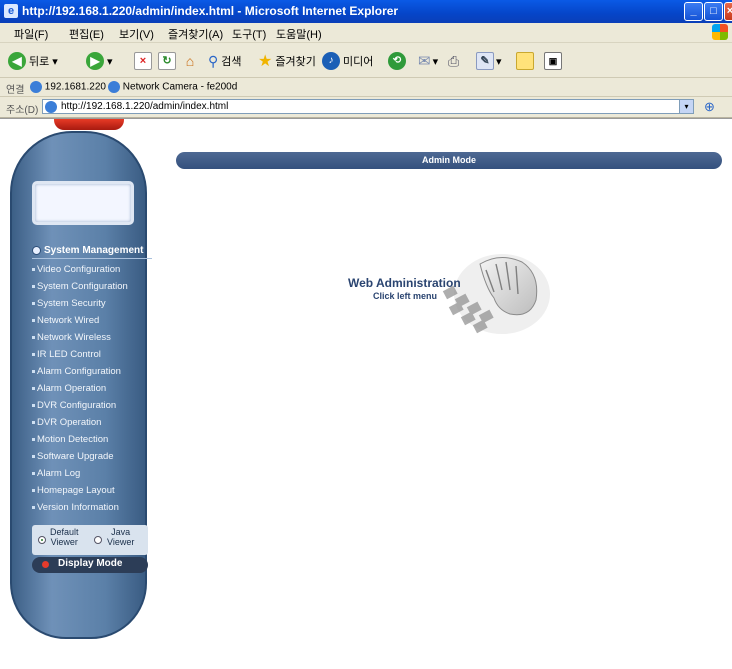  Describe the element at coordinates (686, 106) in the screenshot. I see `address-dropdown-icon: ▾` at that location.